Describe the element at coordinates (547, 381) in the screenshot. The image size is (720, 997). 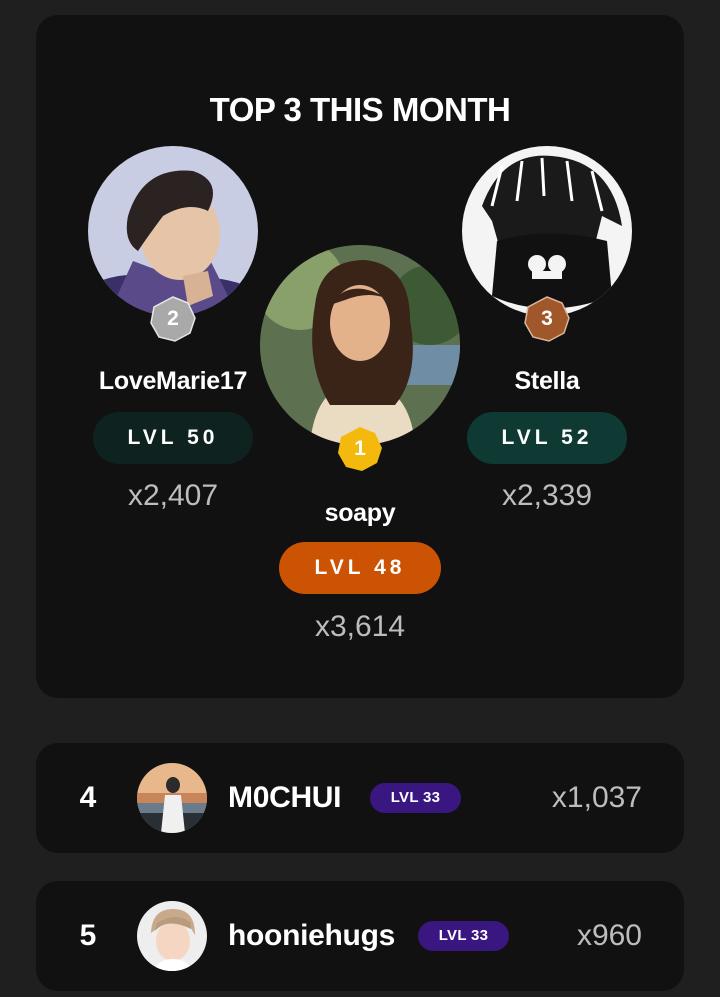
I see `third-place-name: Stella` at that location.